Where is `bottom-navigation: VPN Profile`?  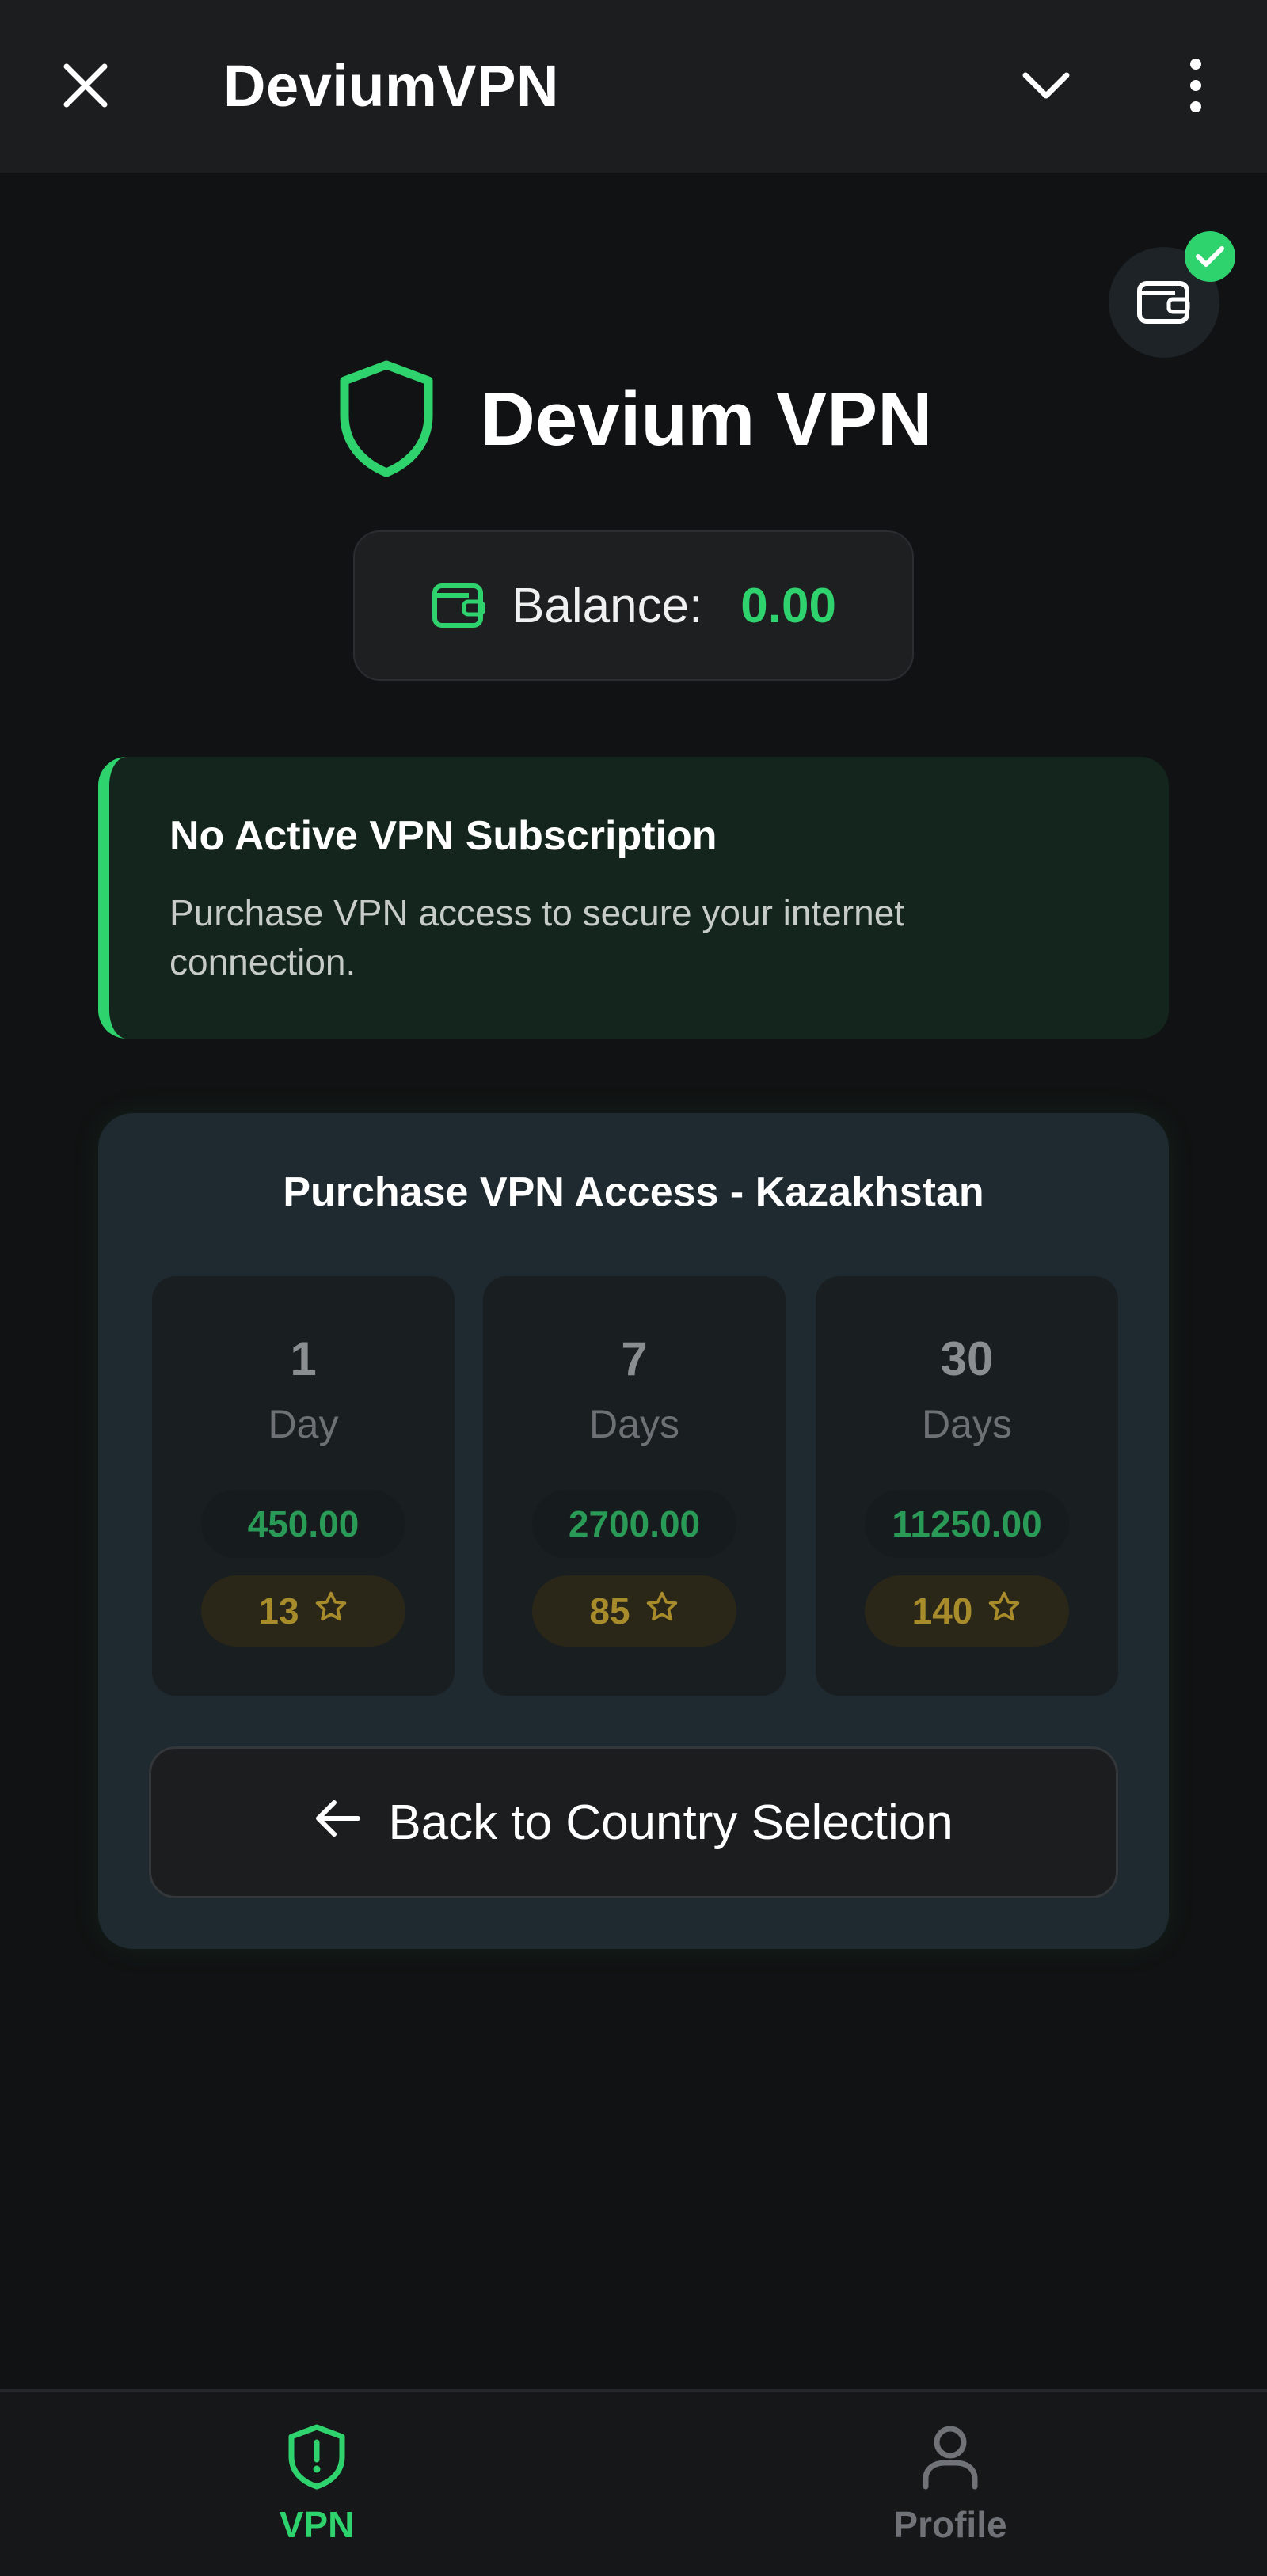 bottom-navigation: VPN Profile is located at coordinates (633, 2482).